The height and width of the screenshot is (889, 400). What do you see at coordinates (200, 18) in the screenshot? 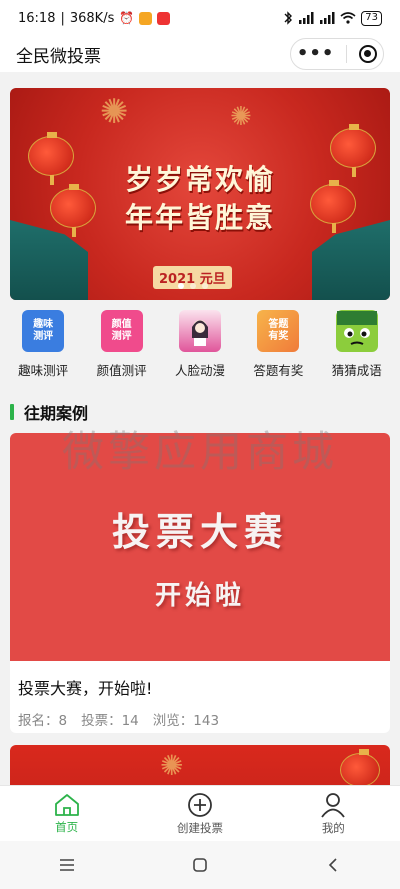
I see `status-bar: 16:18 | 368K/s ⏰ 73` at bounding box center [200, 18].